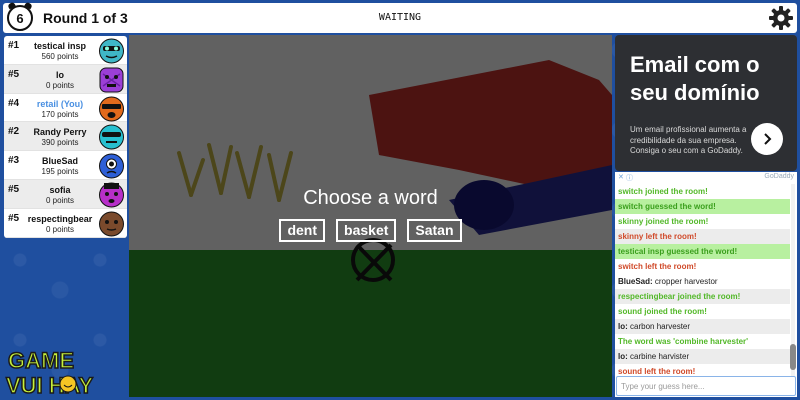 The image size is (800, 400). What do you see at coordinates (14, 132) in the screenshot?
I see `player-rank: #2` at bounding box center [14, 132].